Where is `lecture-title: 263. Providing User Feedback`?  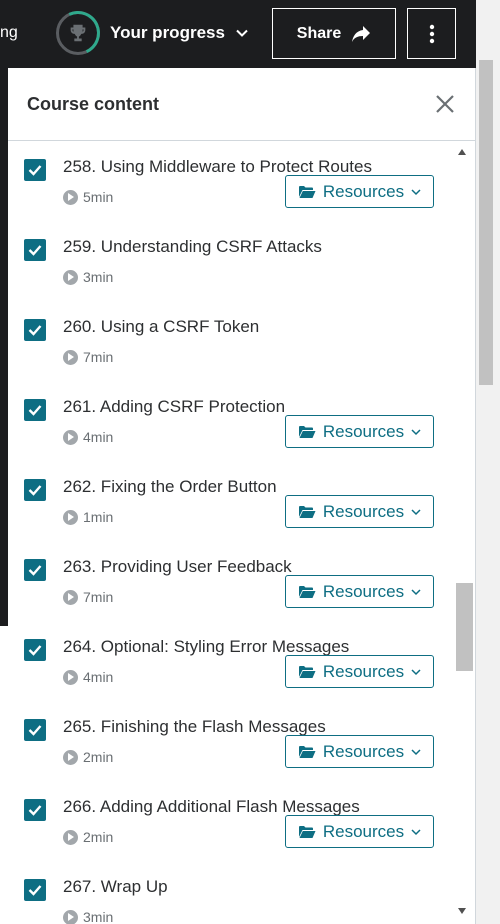 lecture-title: 263. Providing User Feedback is located at coordinates (177, 567).